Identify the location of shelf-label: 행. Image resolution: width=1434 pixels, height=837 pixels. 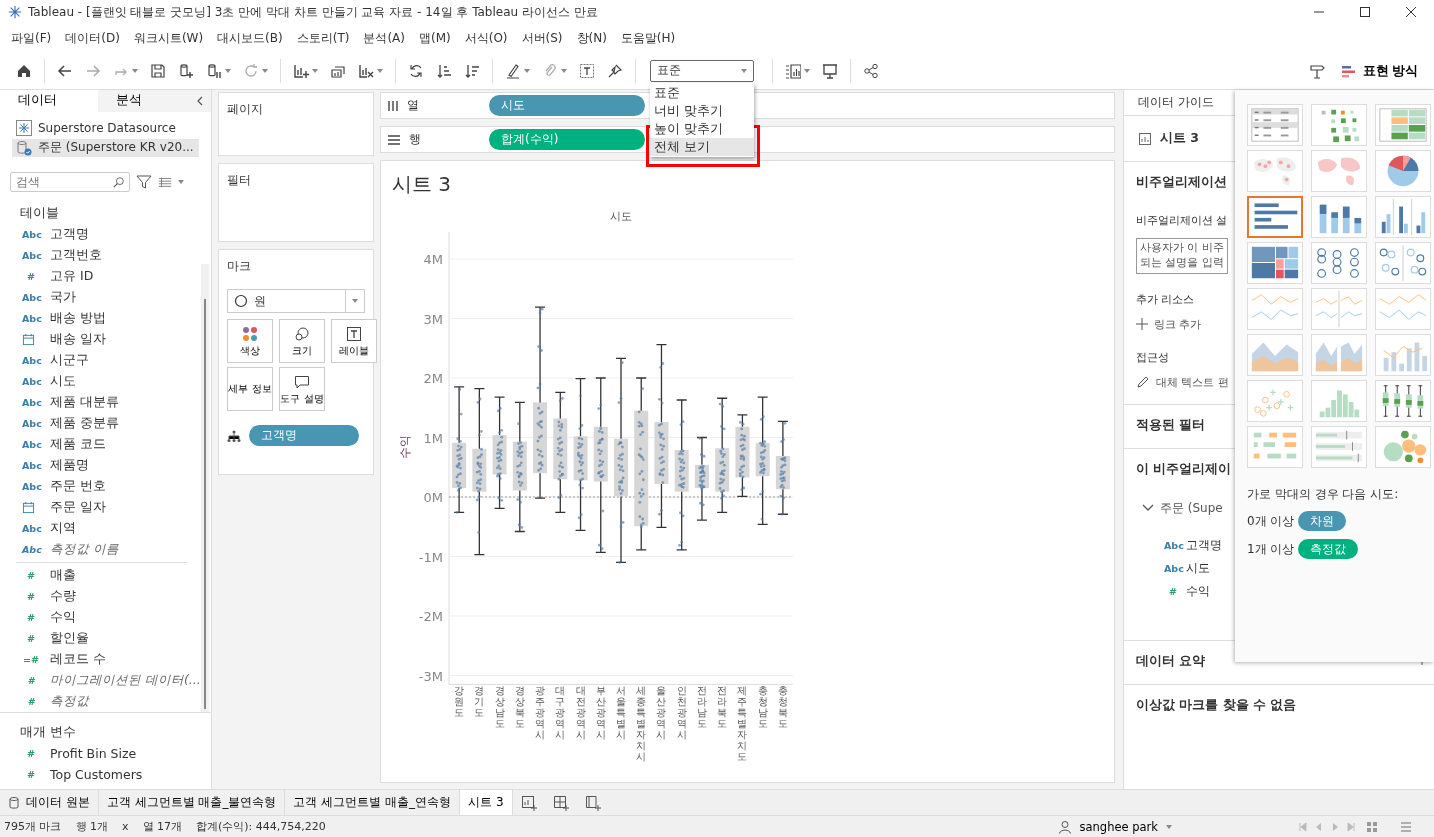
(415, 139).